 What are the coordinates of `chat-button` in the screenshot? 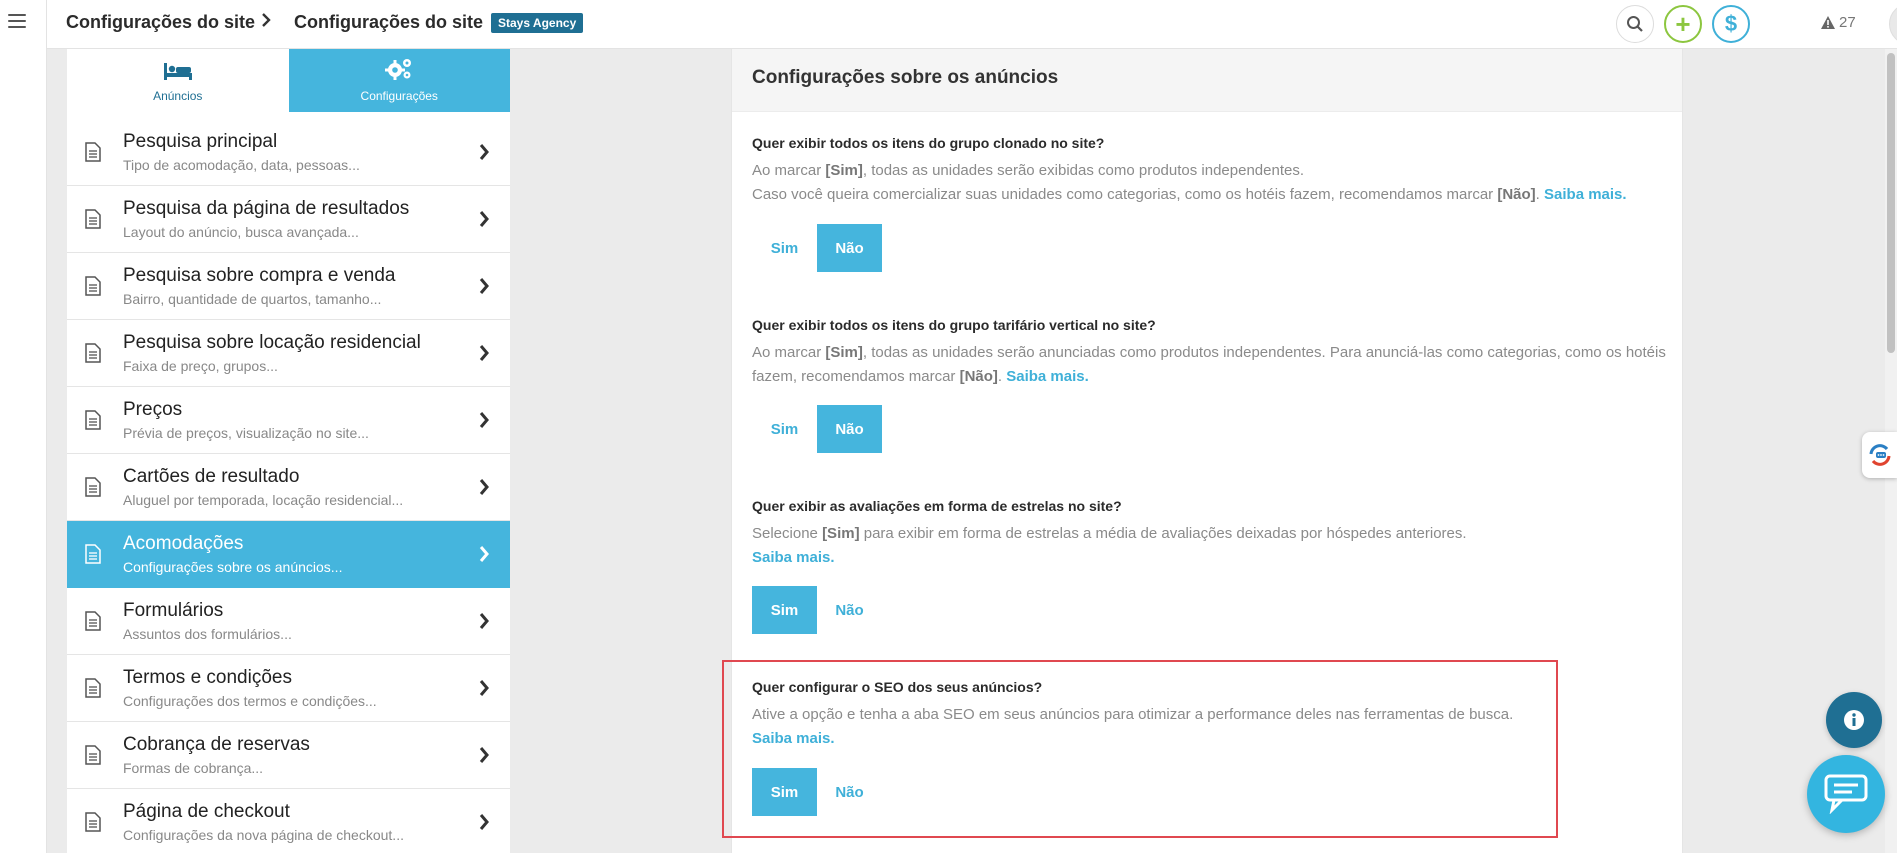 It's located at (1846, 794).